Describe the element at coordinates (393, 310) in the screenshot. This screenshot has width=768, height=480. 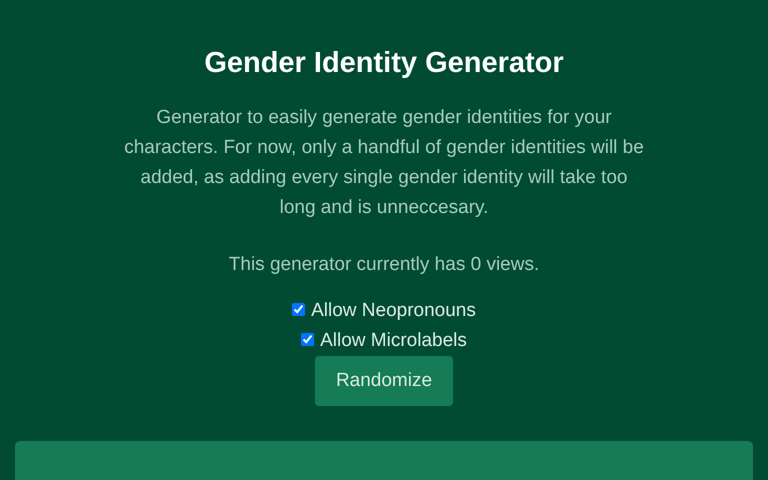
I see `option-label: Allow Neopronouns` at that location.